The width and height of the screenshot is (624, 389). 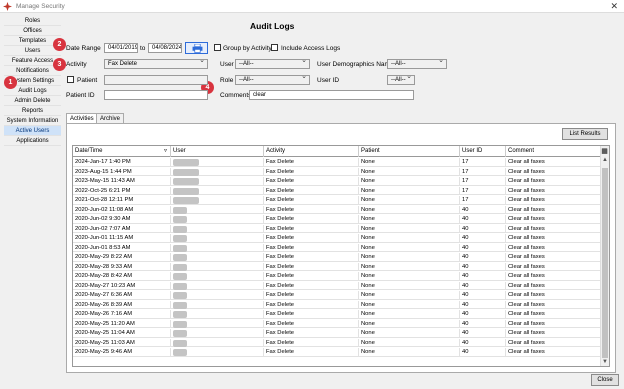 I want to click on nav-item-reports: Reports, so click(x=32, y=111).